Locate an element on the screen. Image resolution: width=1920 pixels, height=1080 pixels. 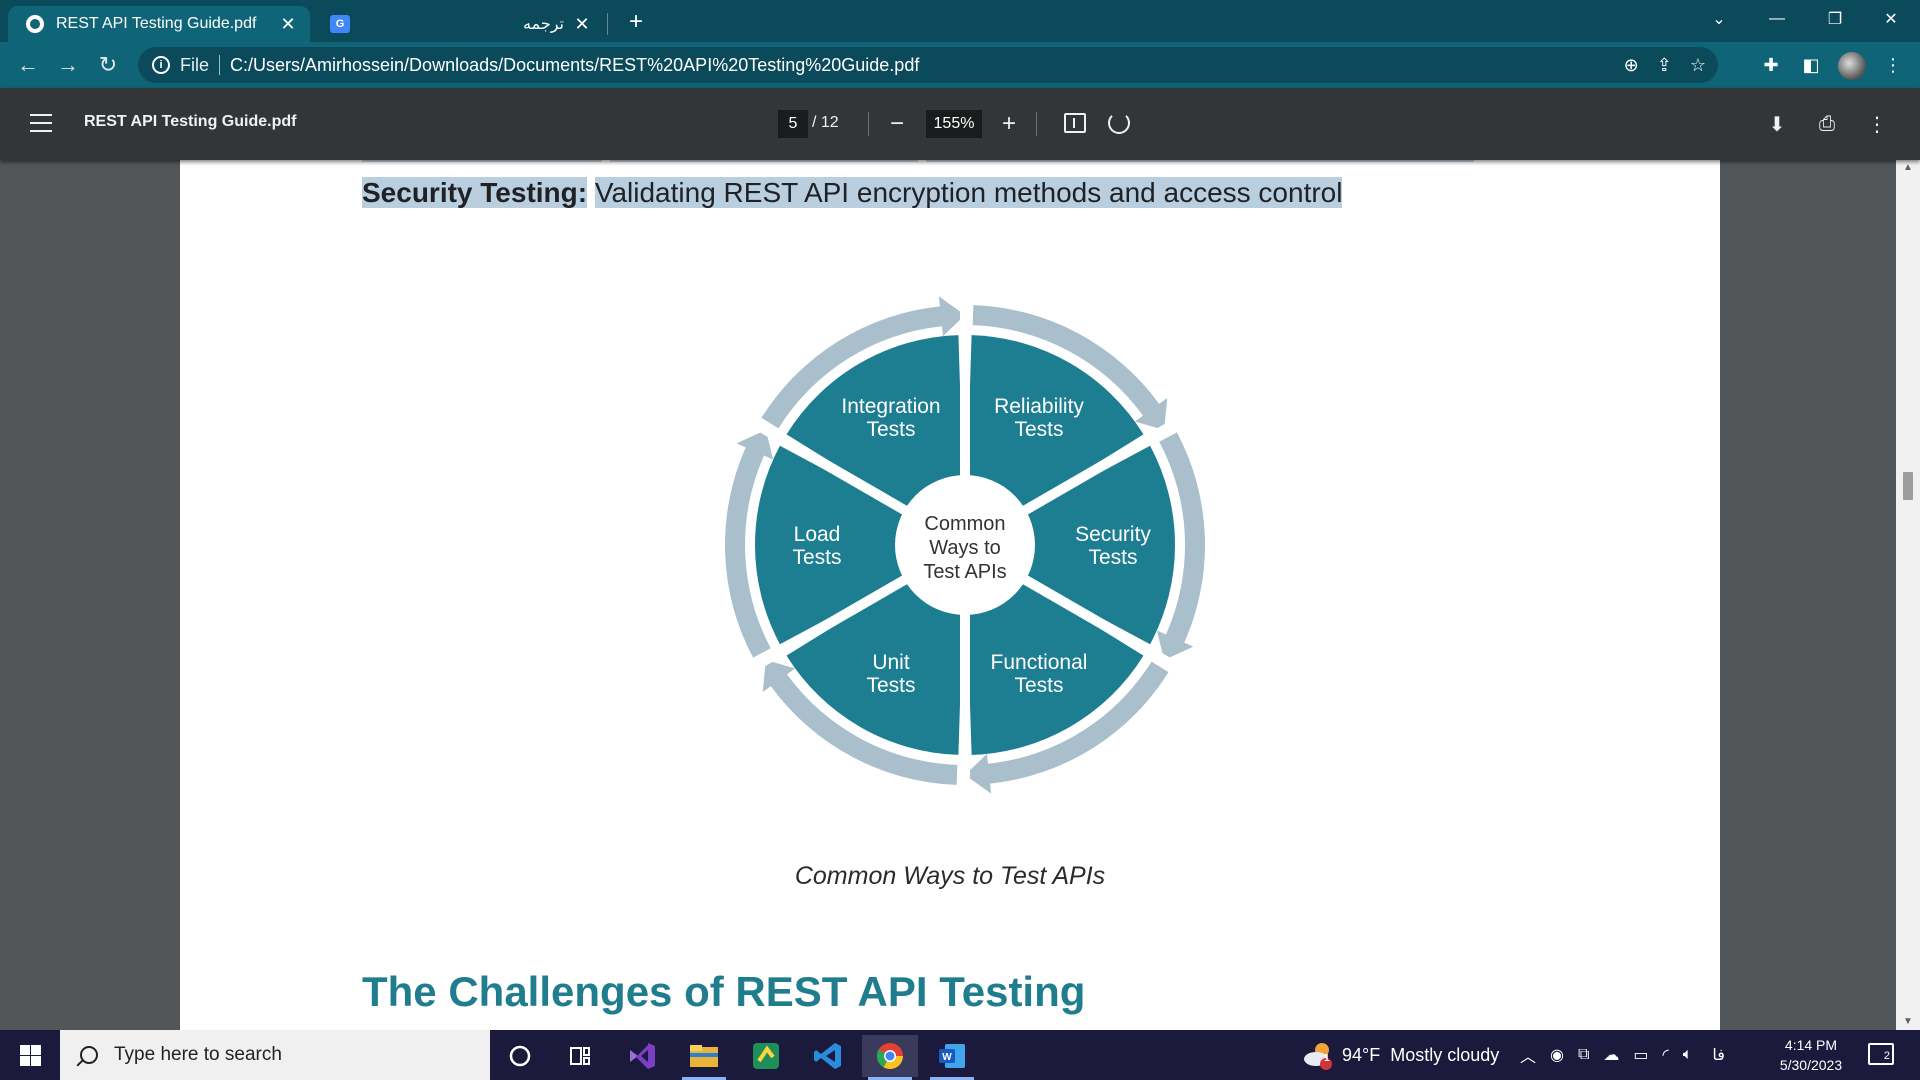
zoom-out-button: − is located at coordinates (897, 124).